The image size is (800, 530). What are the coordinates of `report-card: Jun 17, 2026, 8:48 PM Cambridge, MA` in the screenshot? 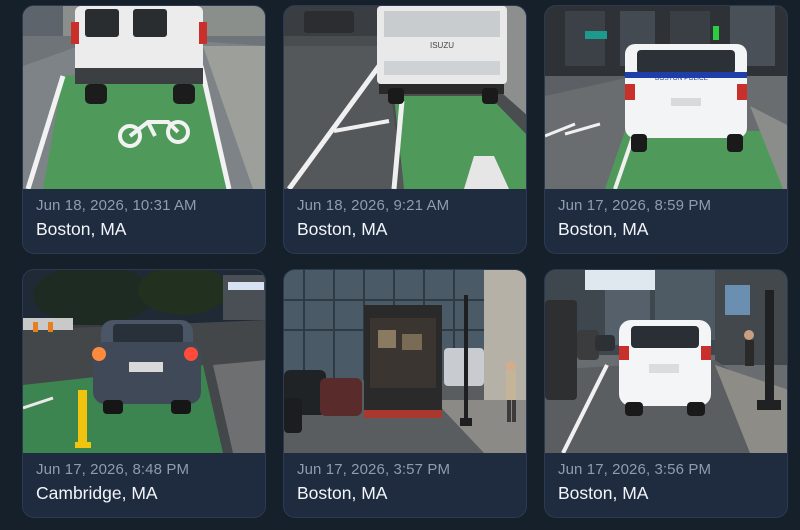 It's located at (144, 393).